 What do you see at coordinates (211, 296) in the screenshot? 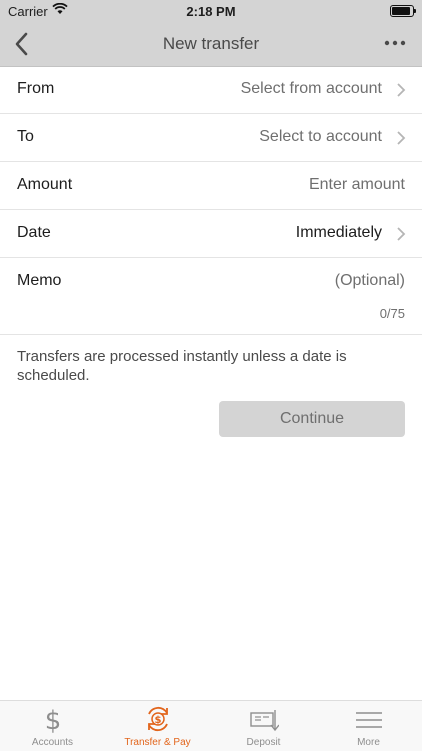
I see `memo-row: Memo (Optional) 0/75` at bounding box center [211, 296].